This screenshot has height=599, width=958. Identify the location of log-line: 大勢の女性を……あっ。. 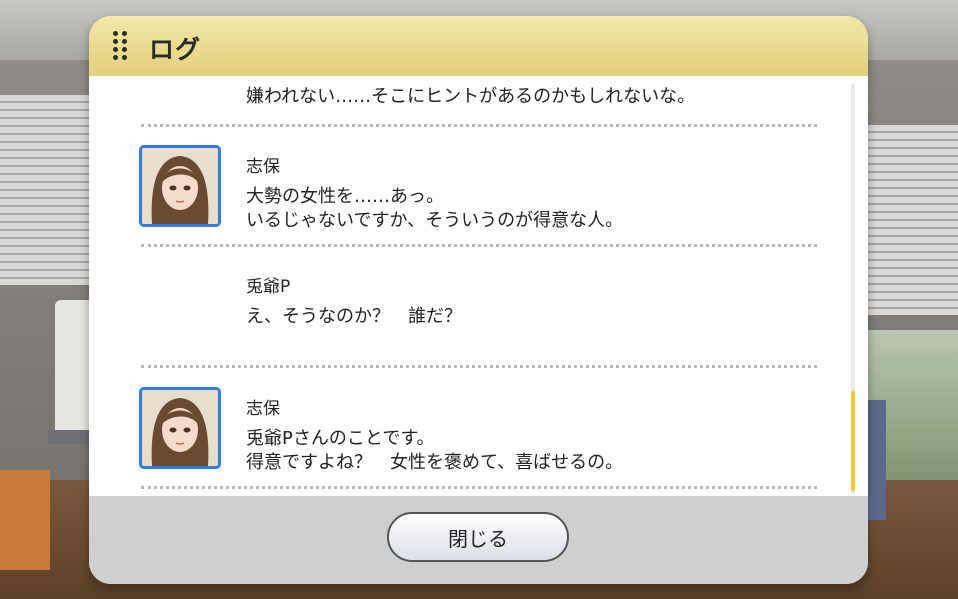
(345, 196).